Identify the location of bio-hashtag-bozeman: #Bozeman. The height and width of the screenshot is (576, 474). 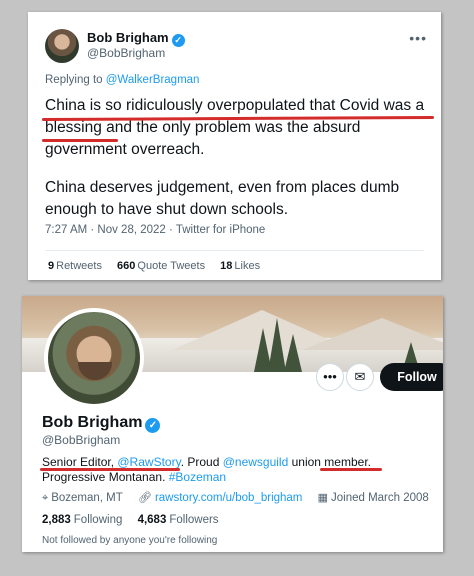
(197, 477).